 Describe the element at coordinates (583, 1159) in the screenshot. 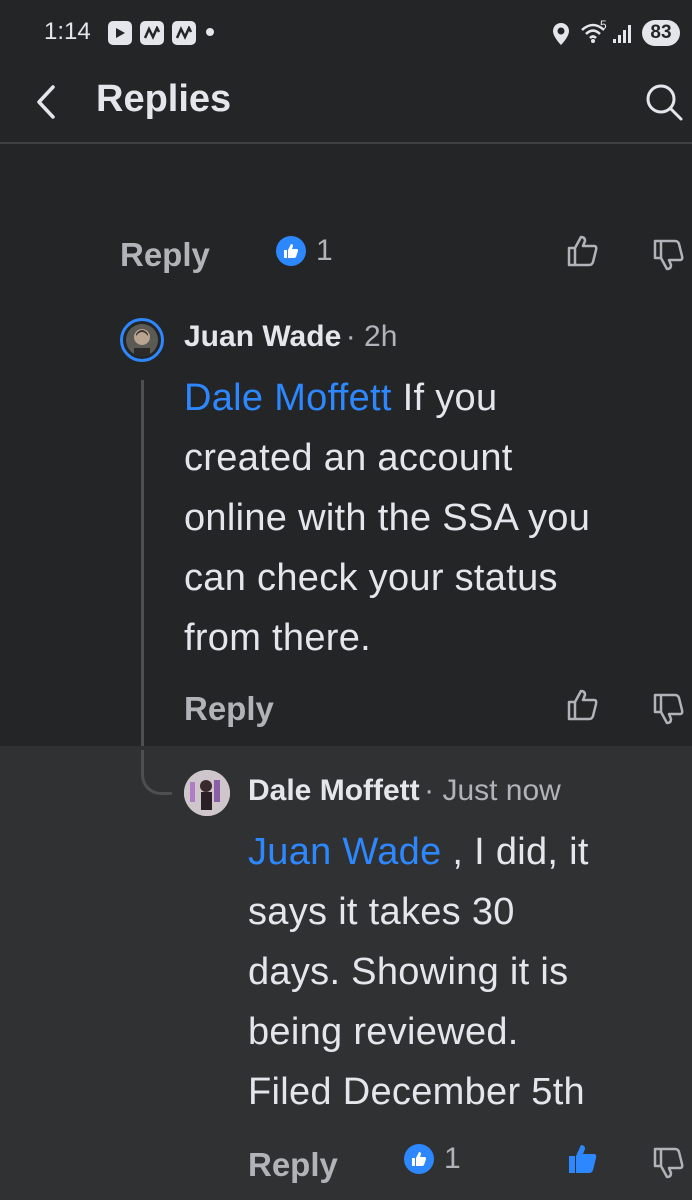

I see `like-icon-active` at that location.